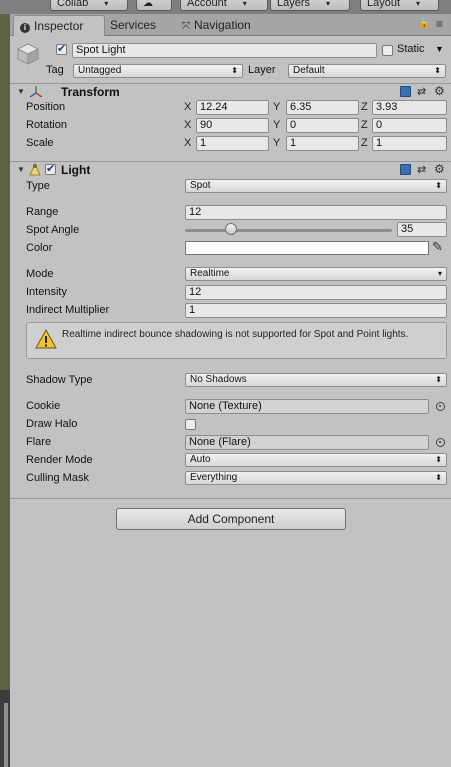 The width and height of the screenshot is (451, 767). What do you see at coordinates (40, 143) in the screenshot?
I see `scale-label: Scale` at bounding box center [40, 143].